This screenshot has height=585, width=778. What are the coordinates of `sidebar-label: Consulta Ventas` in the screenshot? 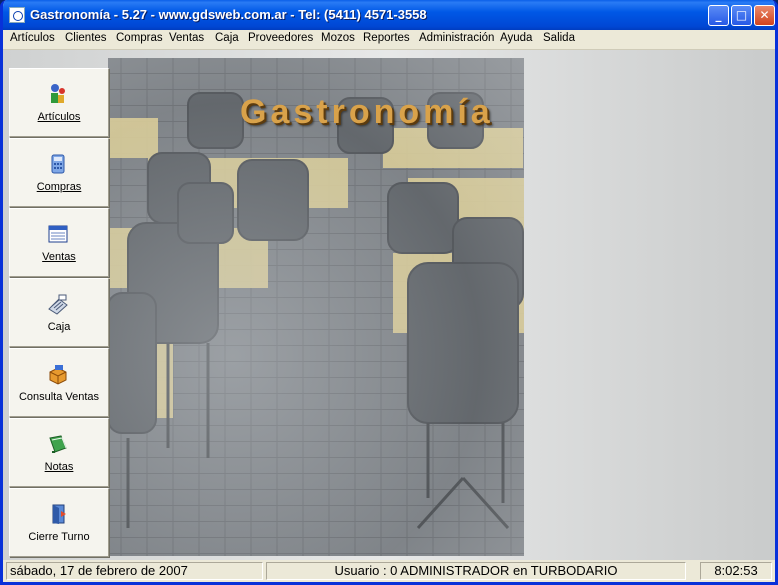 It's located at (59, 397).